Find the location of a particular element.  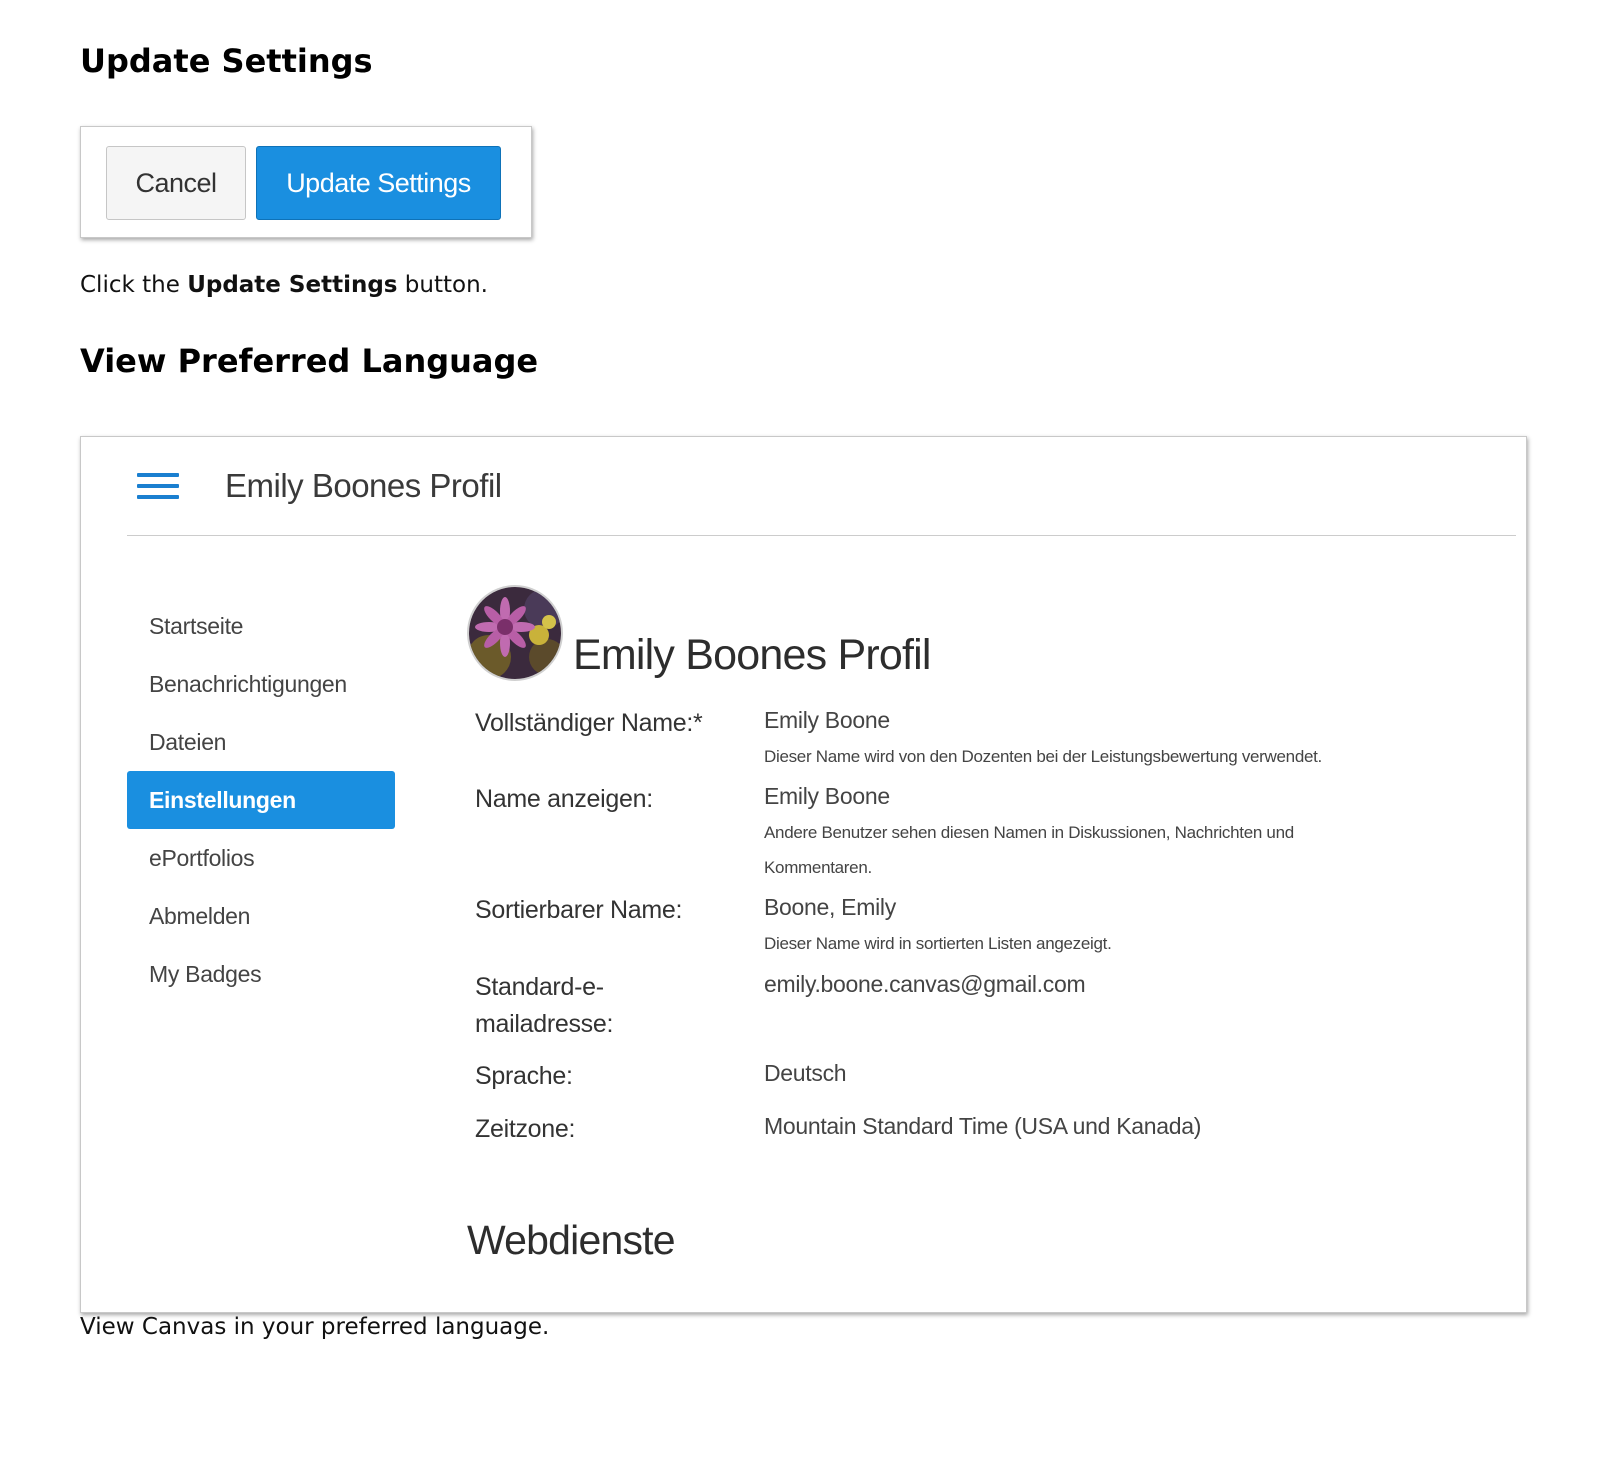

sidebar-item-my-badges: My Badges is located at coordinates (261, 974).